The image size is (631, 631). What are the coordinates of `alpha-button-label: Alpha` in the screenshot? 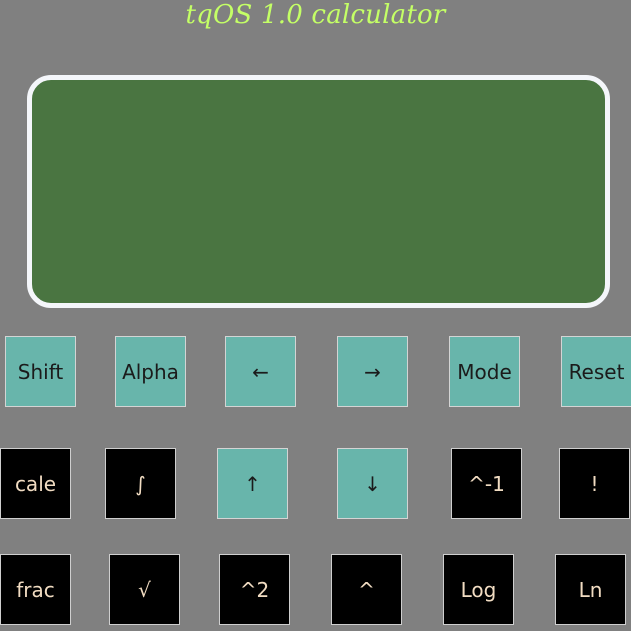 It's located at (150, 371).